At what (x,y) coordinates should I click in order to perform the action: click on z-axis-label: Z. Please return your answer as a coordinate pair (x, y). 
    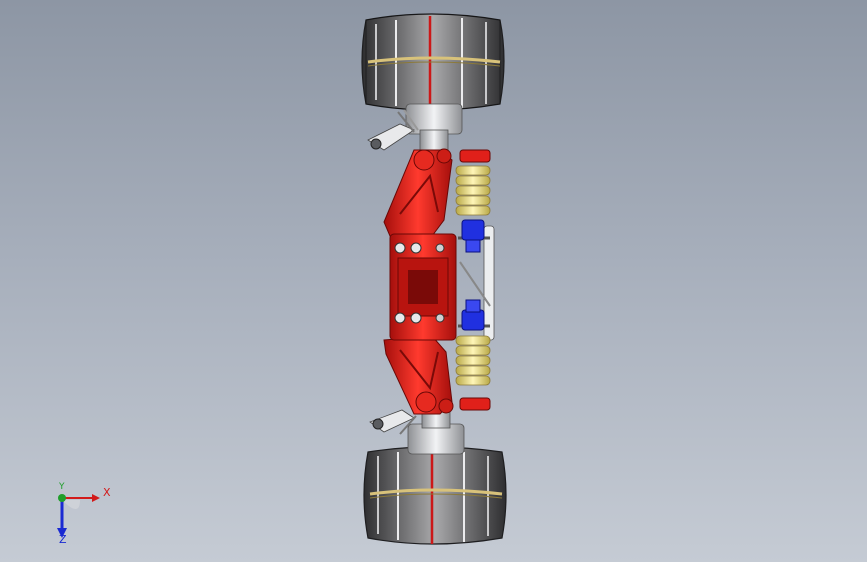
    Looking at the image, I should click on (63, 539).